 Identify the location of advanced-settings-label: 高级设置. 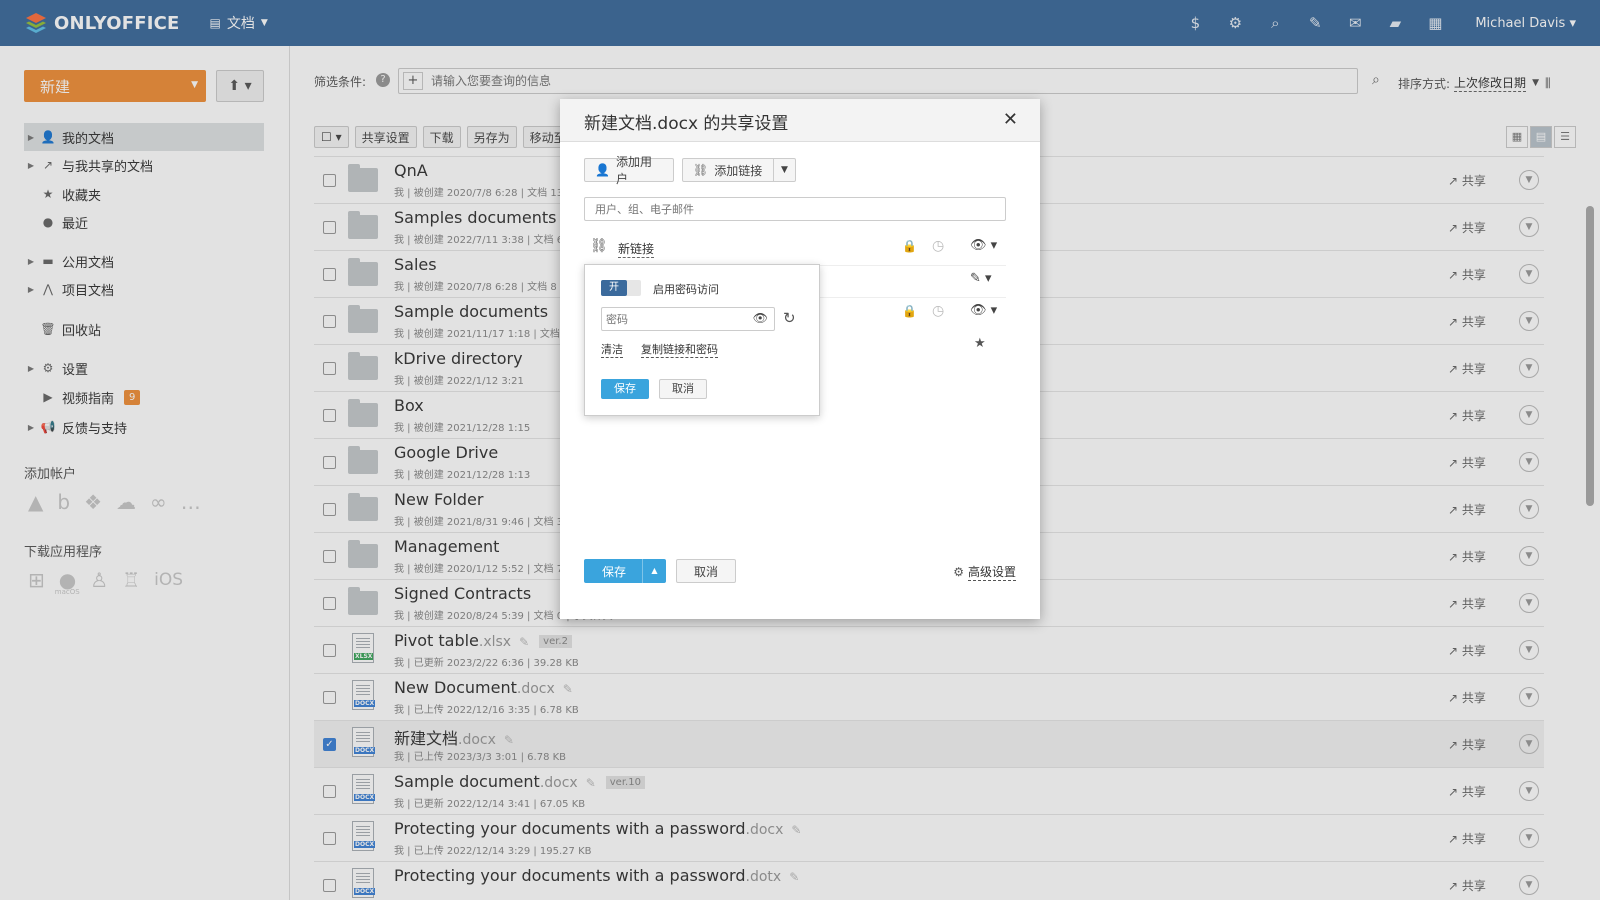
(991, 573).